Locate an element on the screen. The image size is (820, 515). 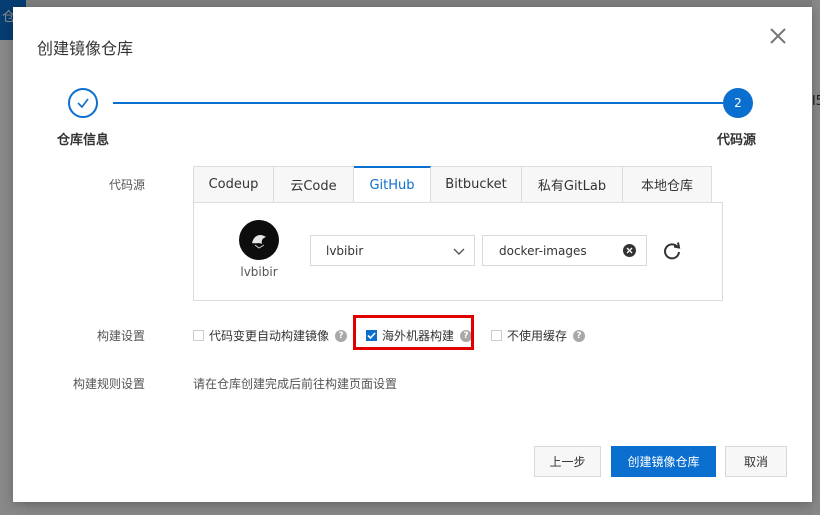
dialog-title: 创建镜像仓库 is located at coordinates (85, 48).